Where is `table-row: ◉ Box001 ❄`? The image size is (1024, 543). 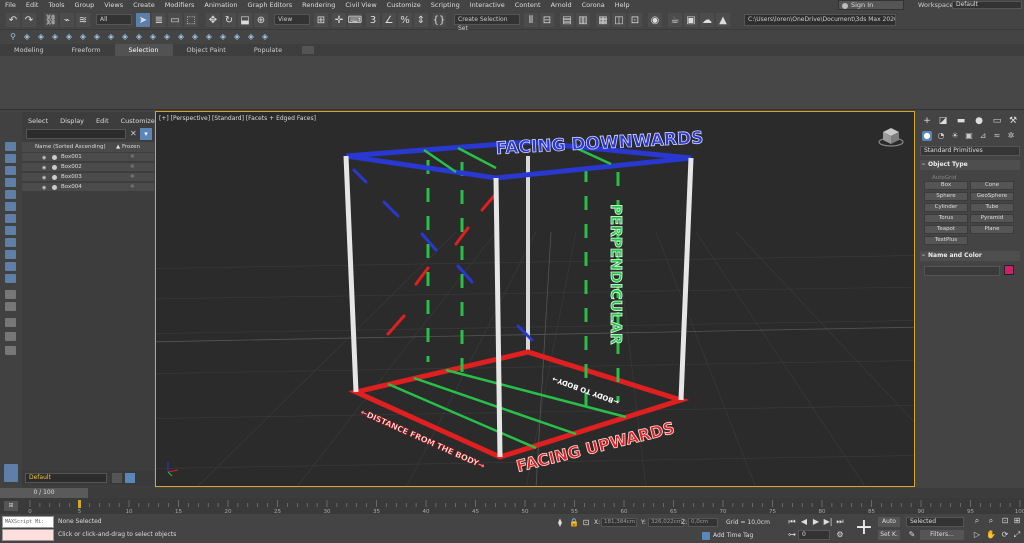 table-row: ◉ Box001 ❄ is located at coordinates (88, 157).